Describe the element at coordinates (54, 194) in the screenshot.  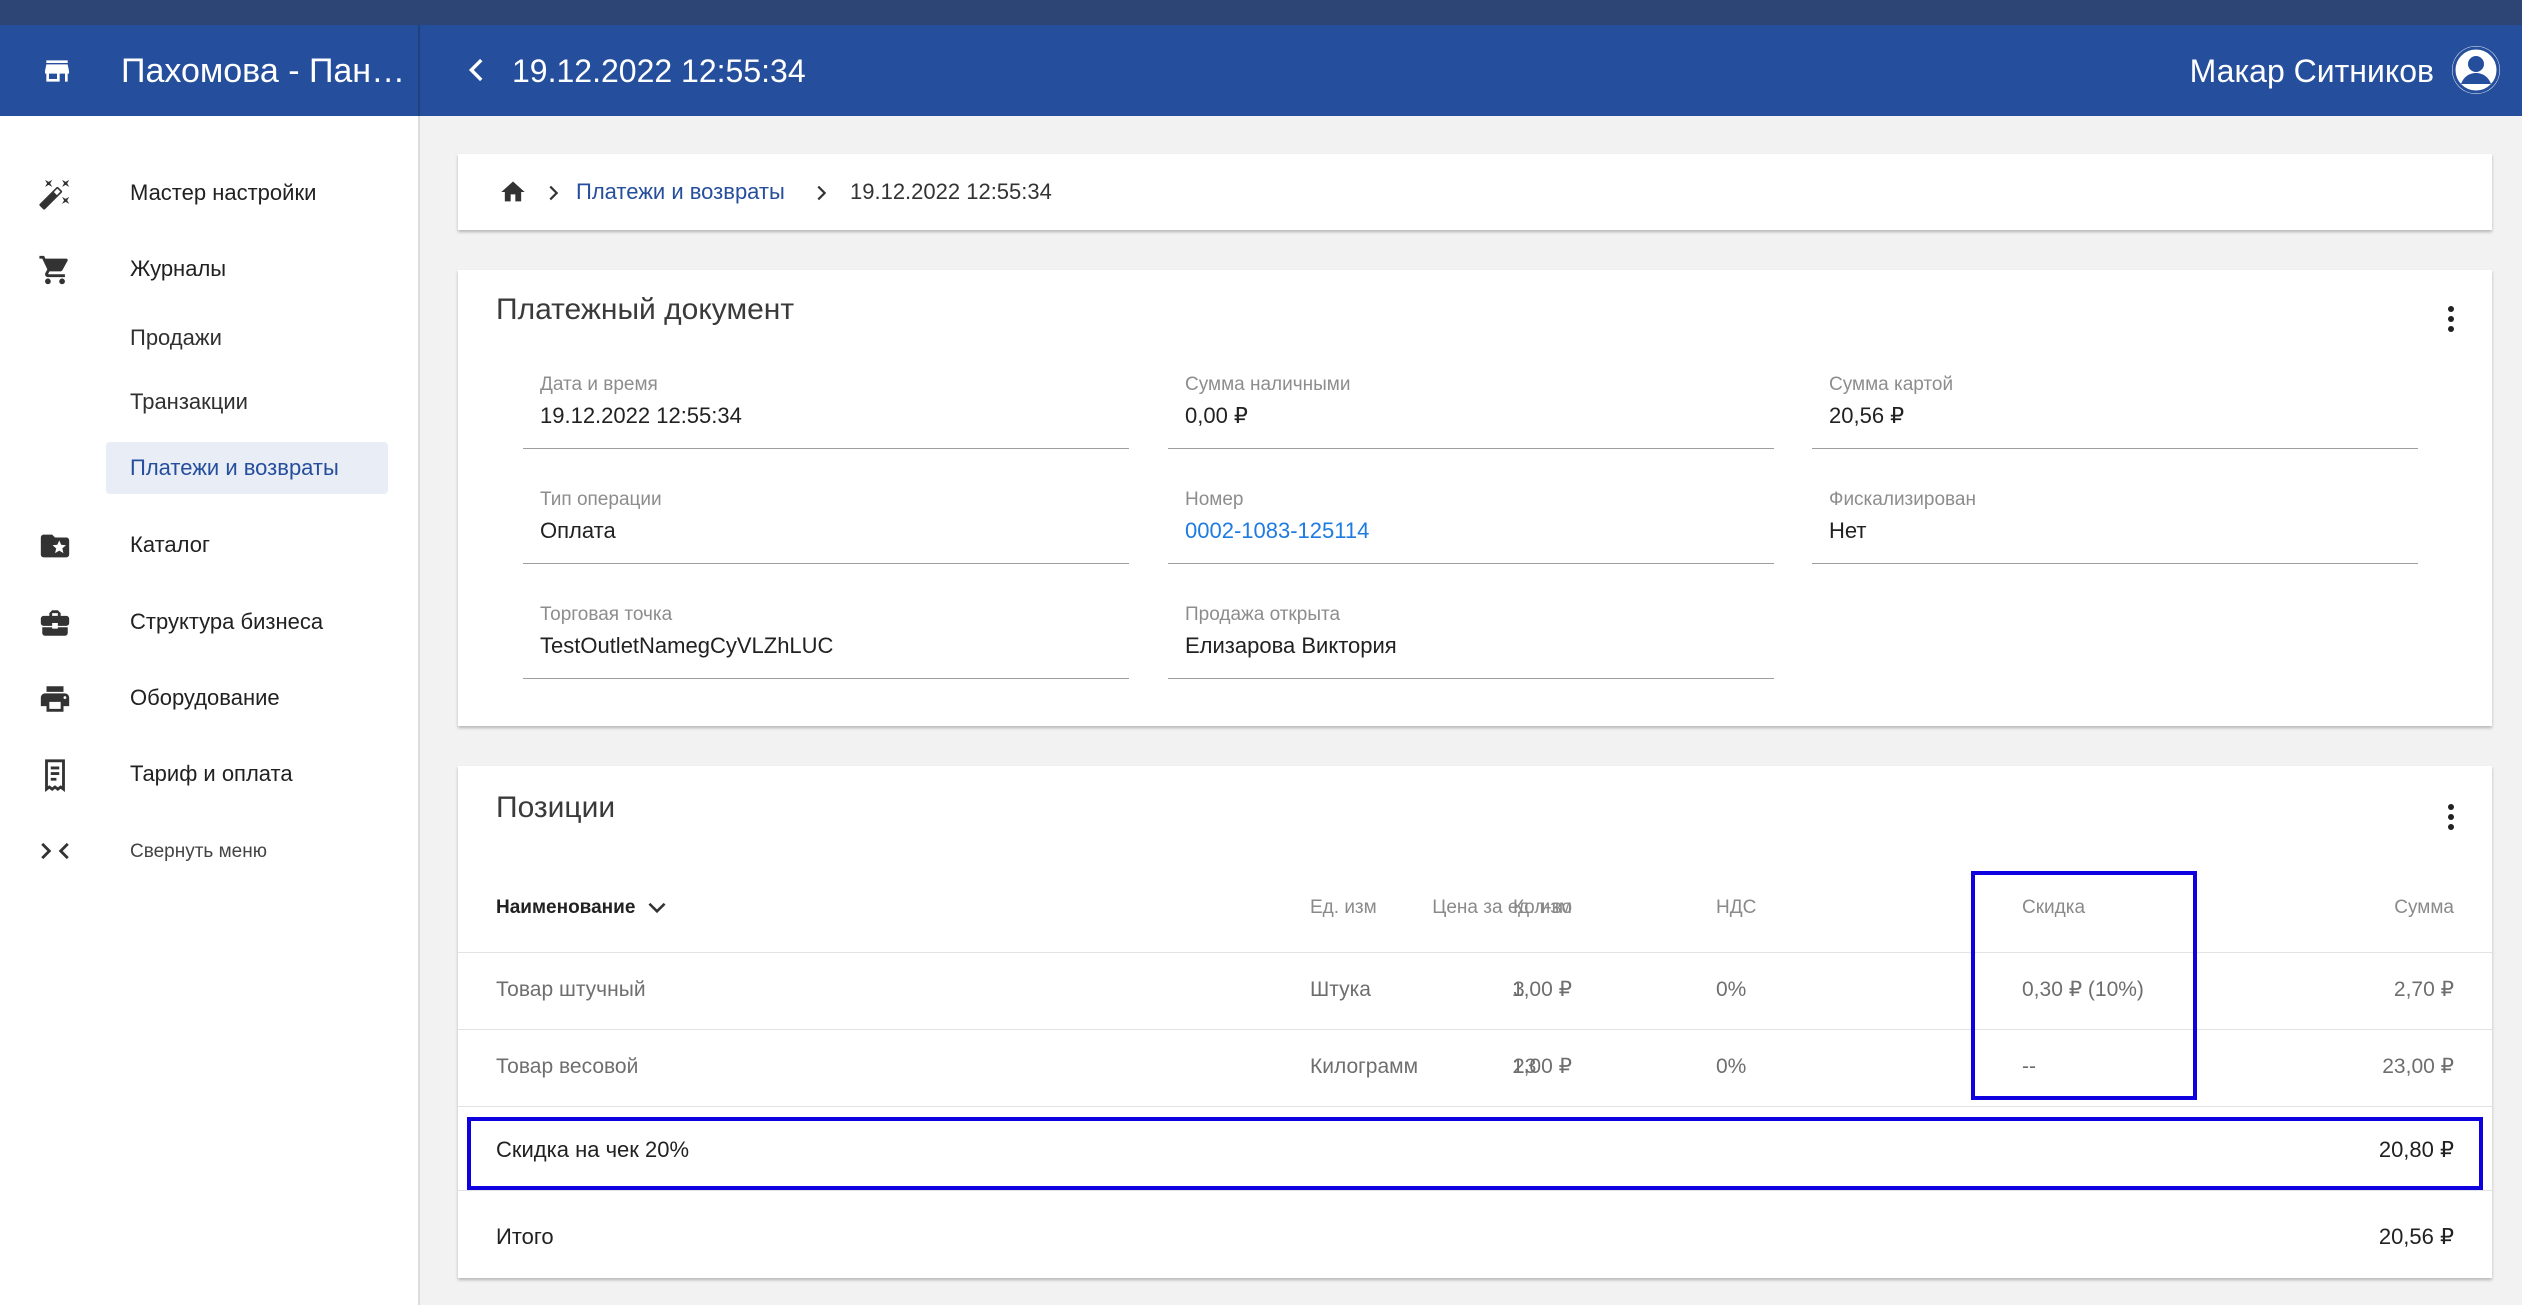
I see `magic-wand-icon` at that location.